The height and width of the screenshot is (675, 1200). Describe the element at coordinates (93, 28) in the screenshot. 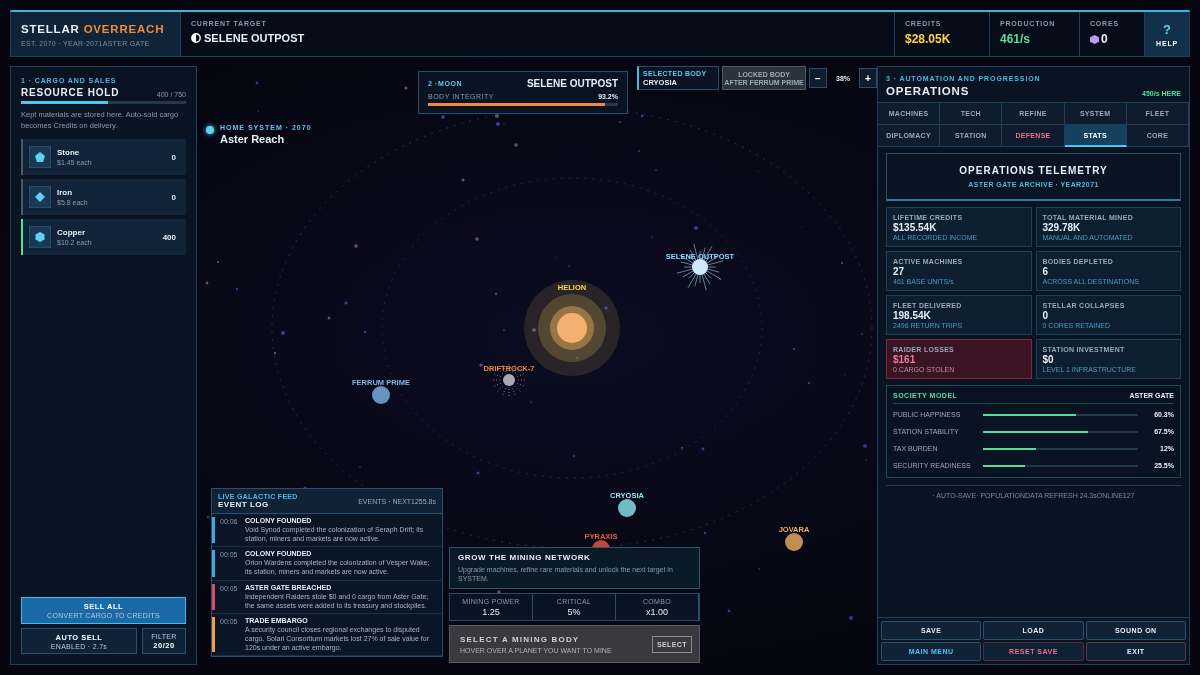

I see `game-title: STELLAR OVERREACH` at that location.